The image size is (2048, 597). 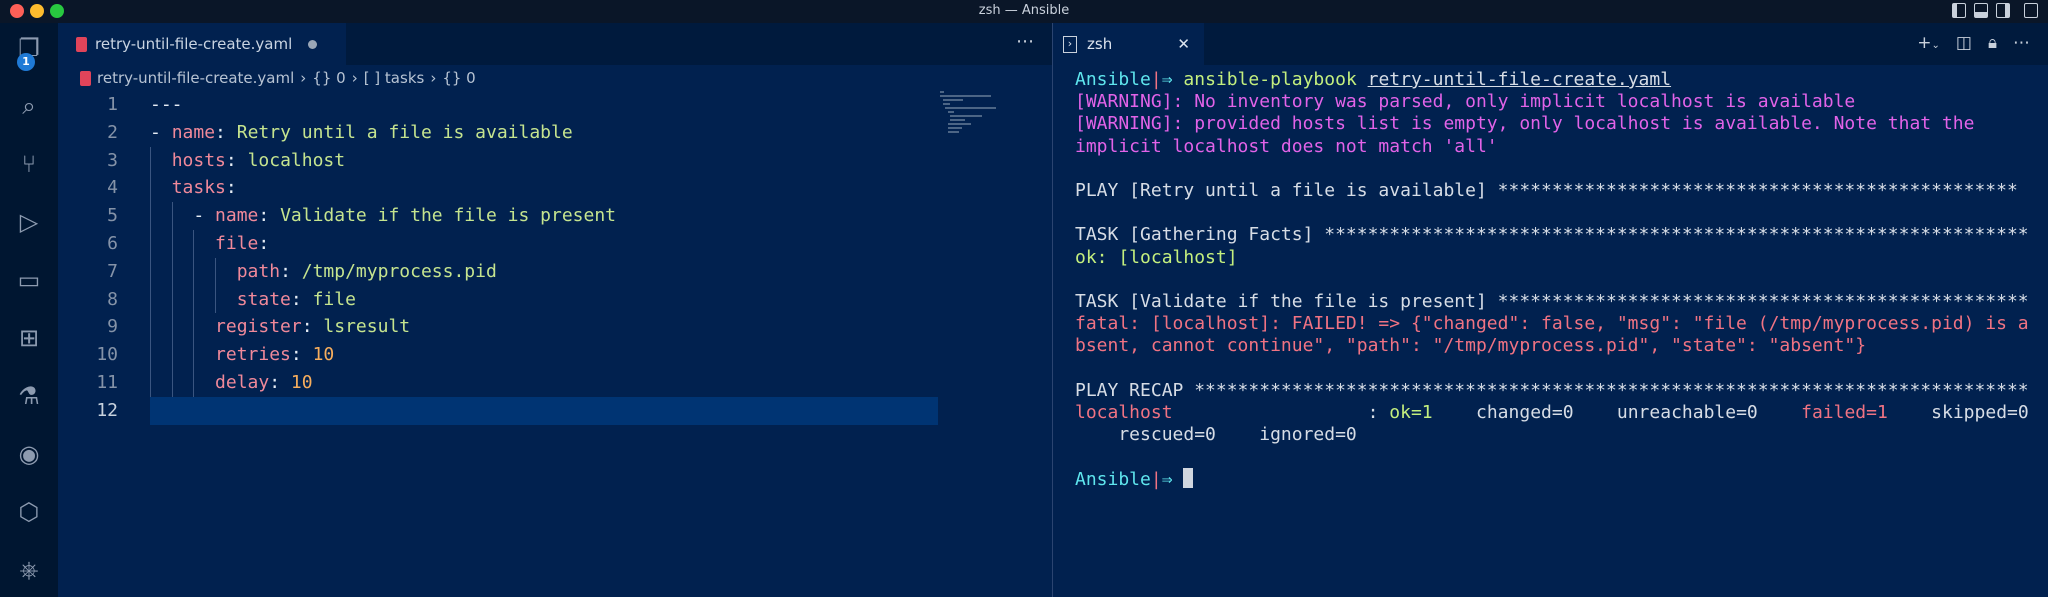 I want to click on terminal-text: :, so click(x=1281, y=412).